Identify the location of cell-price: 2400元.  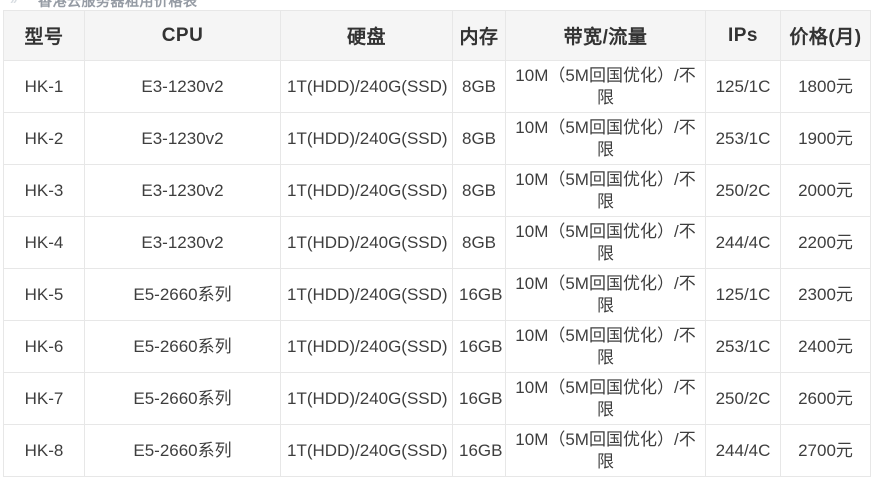
(825, 346).